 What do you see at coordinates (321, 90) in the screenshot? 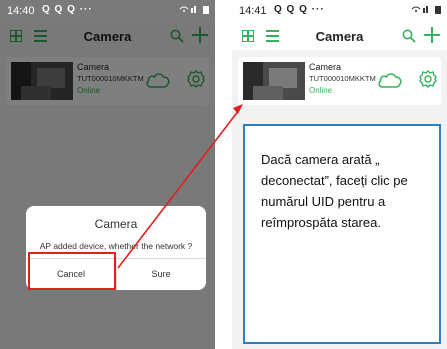
I see `device-status: Online` at bounding box center [321, 90].